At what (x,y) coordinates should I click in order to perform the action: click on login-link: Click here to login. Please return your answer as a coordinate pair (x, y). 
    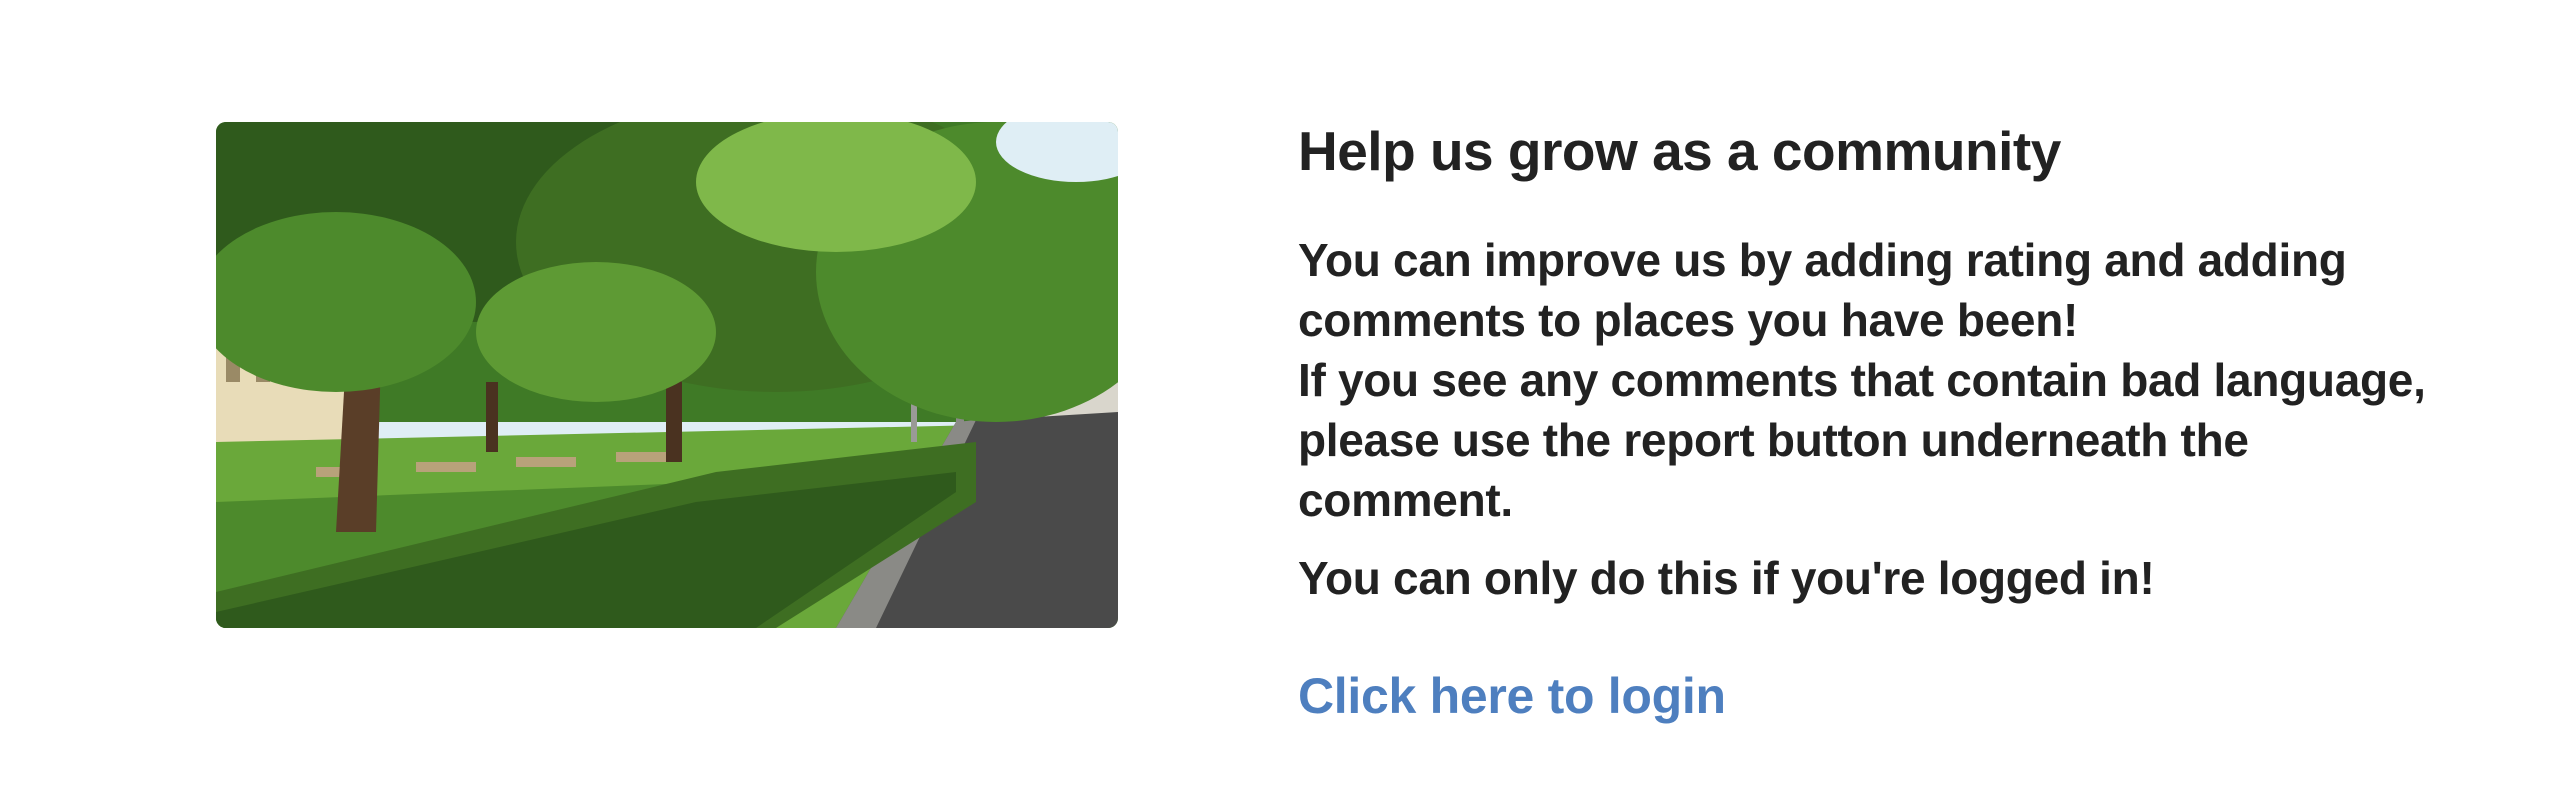
    Looking at the image, I should click on (1512, 696).